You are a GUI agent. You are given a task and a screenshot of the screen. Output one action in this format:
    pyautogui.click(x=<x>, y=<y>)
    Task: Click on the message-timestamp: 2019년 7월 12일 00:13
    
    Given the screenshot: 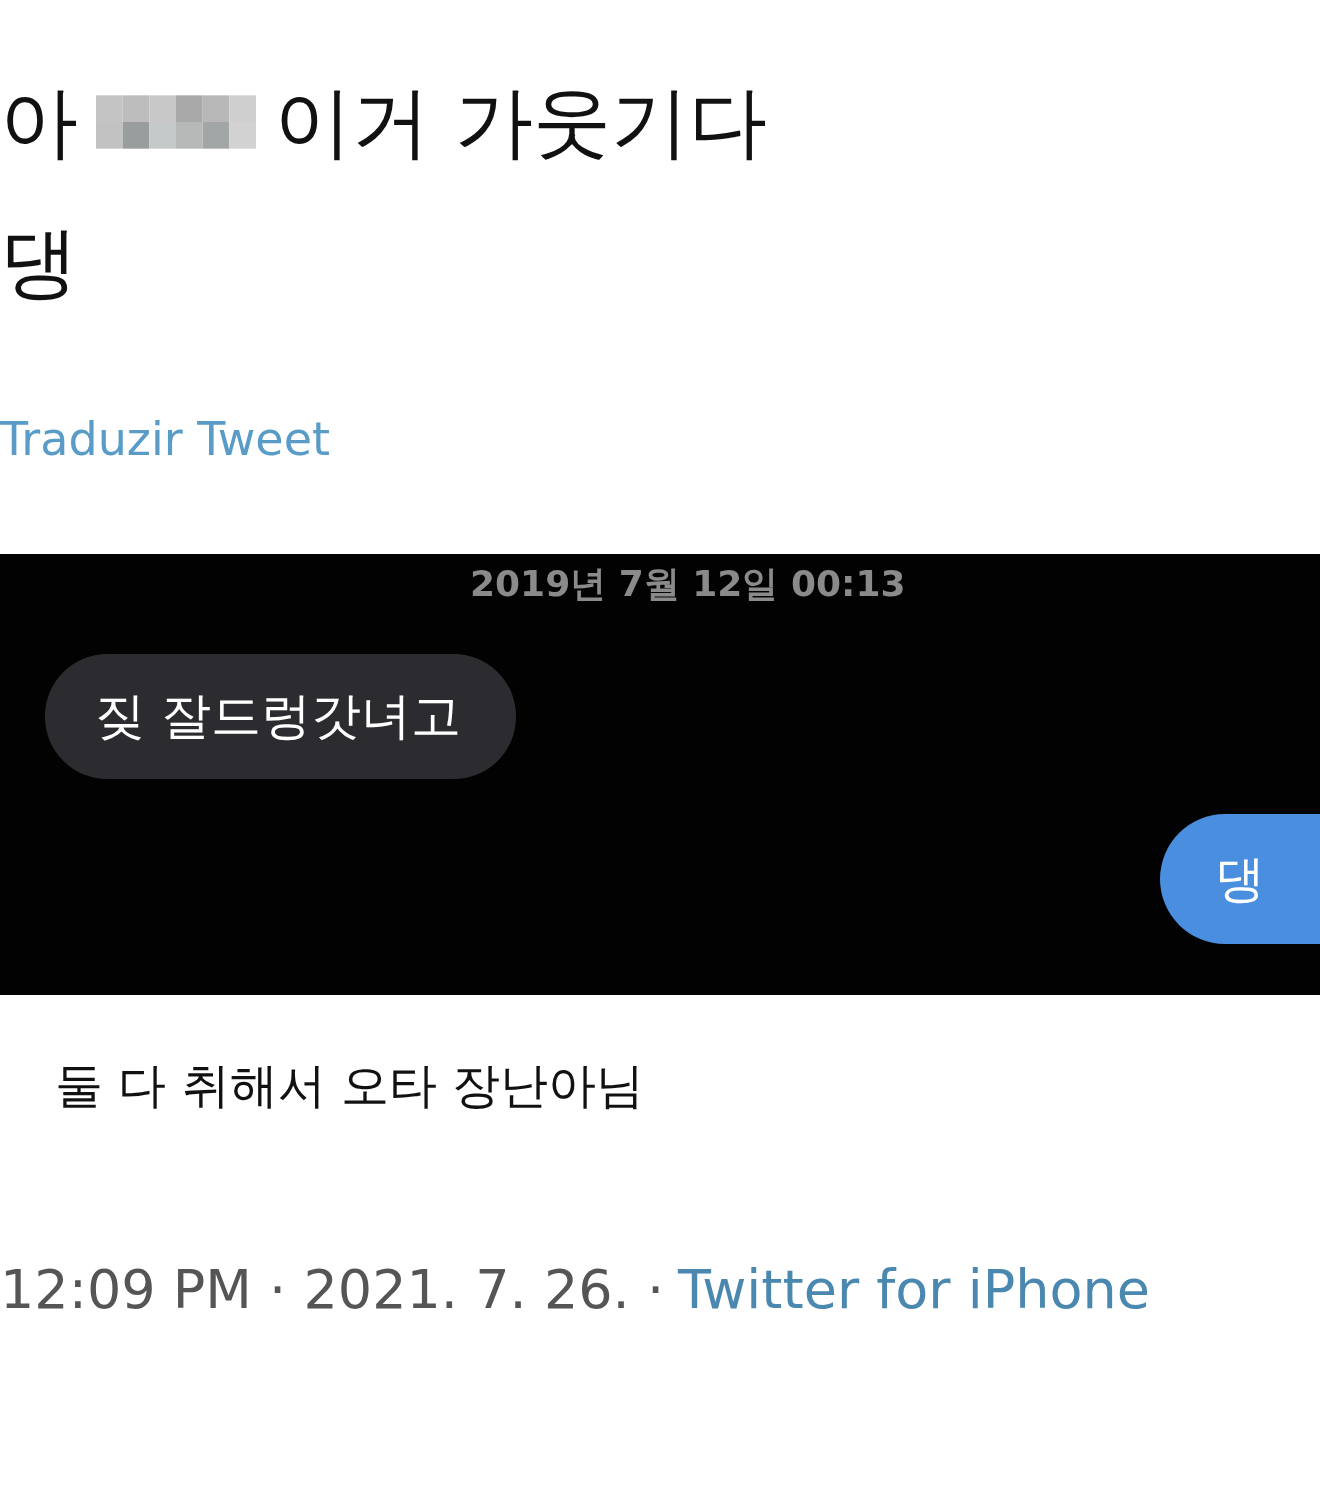 What is the action you would take?
    pyautogui.click(x=688, y=584)
    